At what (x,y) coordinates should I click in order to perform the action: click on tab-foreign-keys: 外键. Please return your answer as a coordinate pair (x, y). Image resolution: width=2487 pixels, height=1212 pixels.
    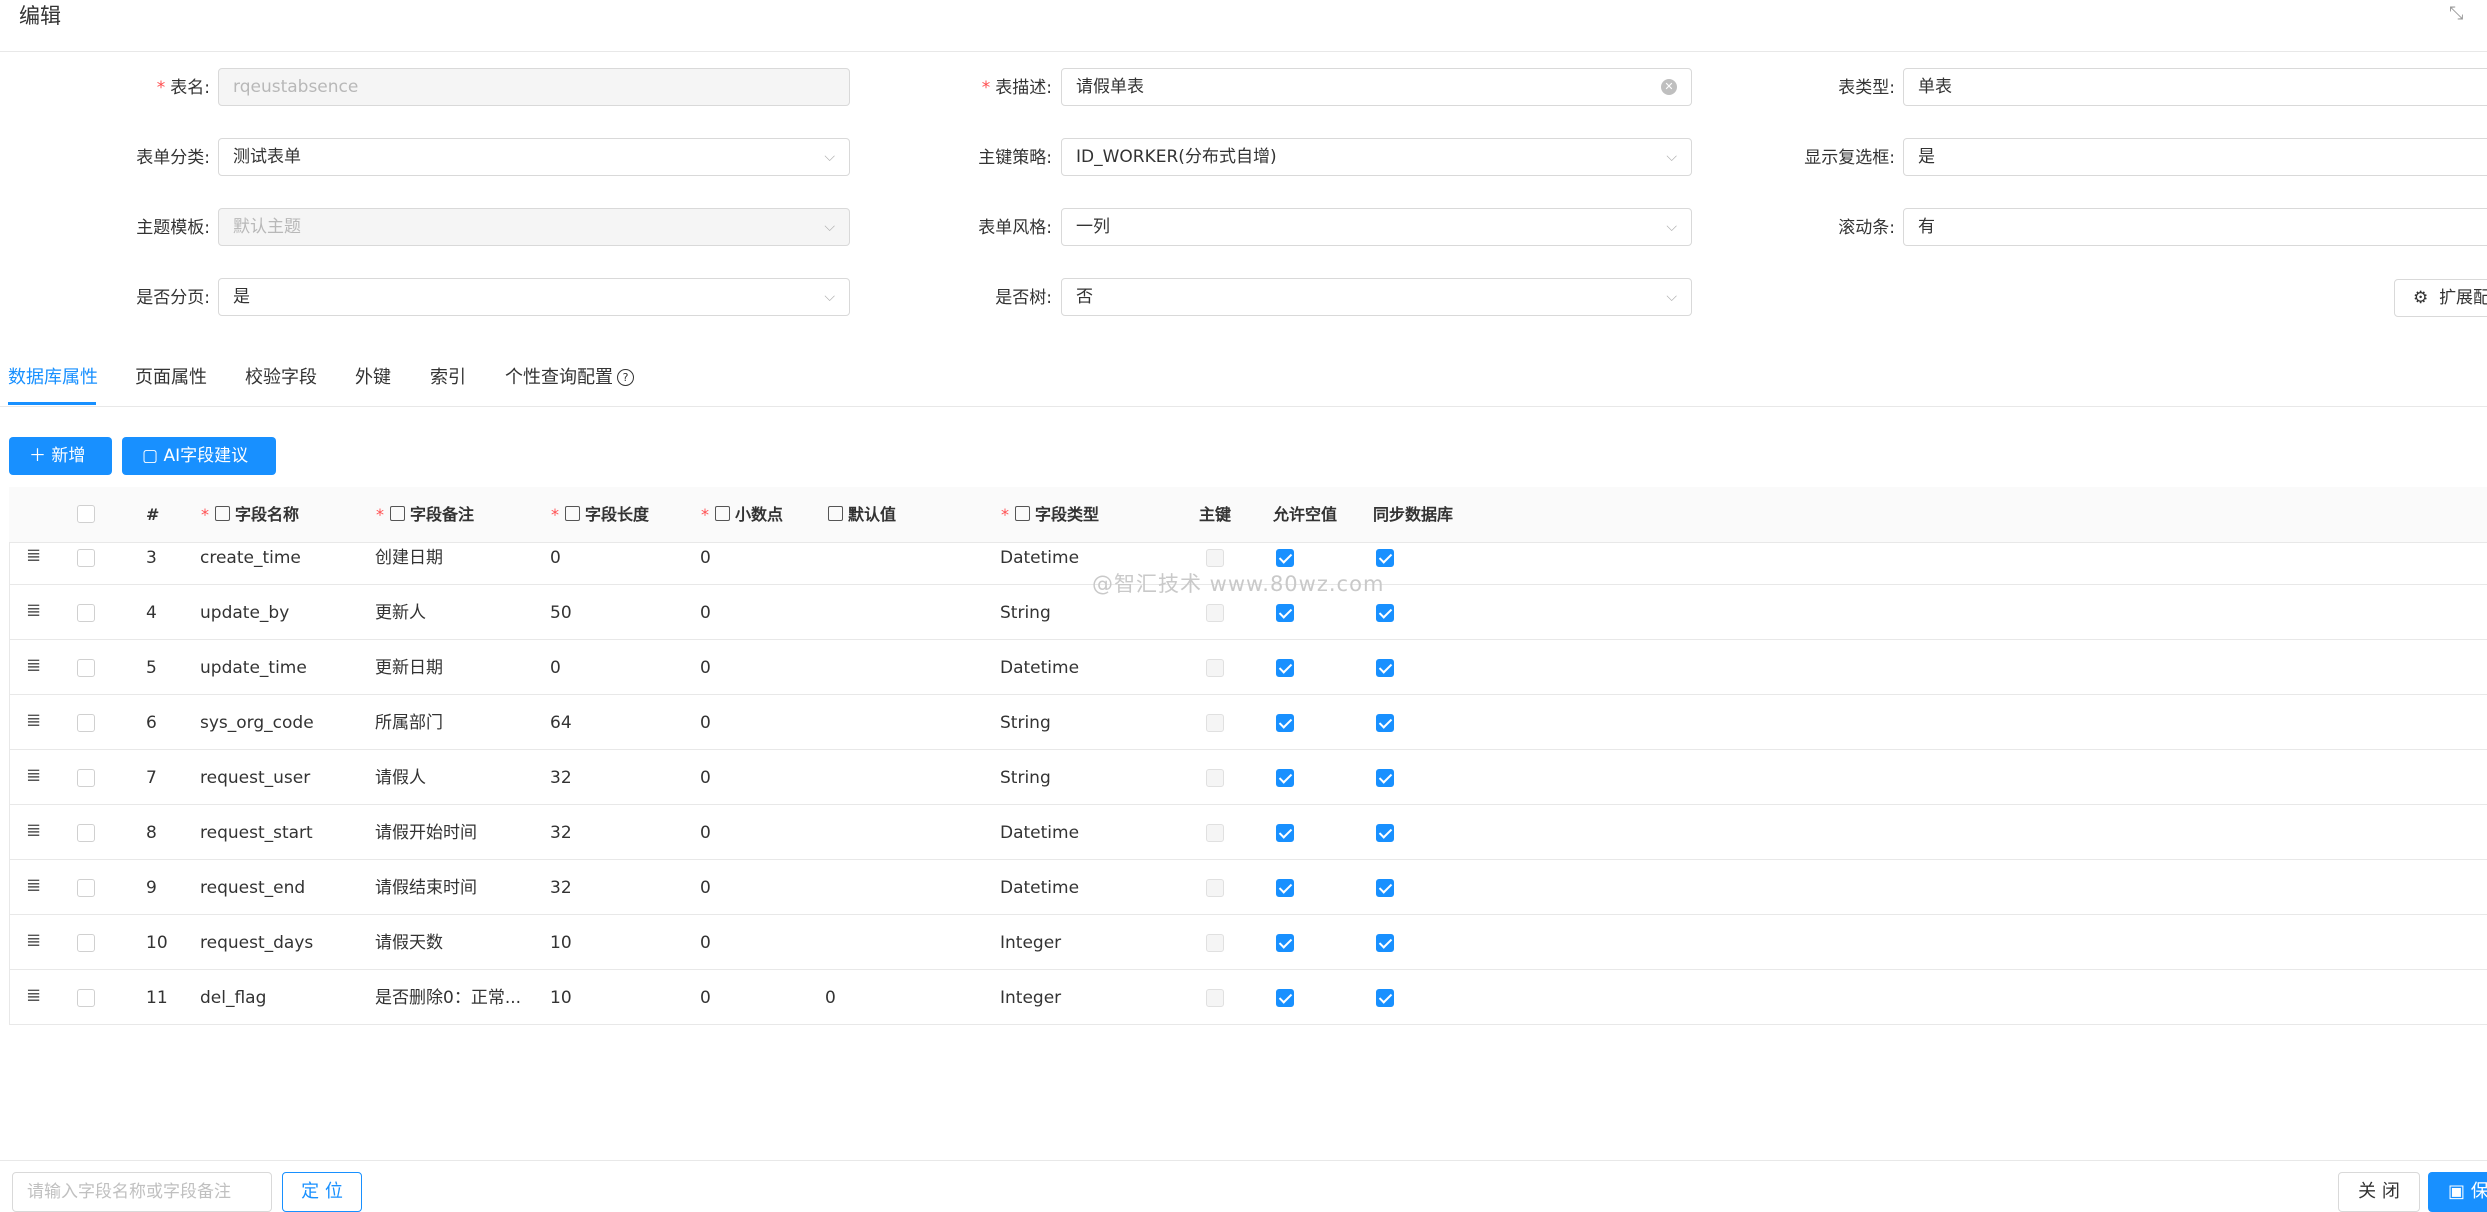
    Looking at the image, I should click on (373, 378).